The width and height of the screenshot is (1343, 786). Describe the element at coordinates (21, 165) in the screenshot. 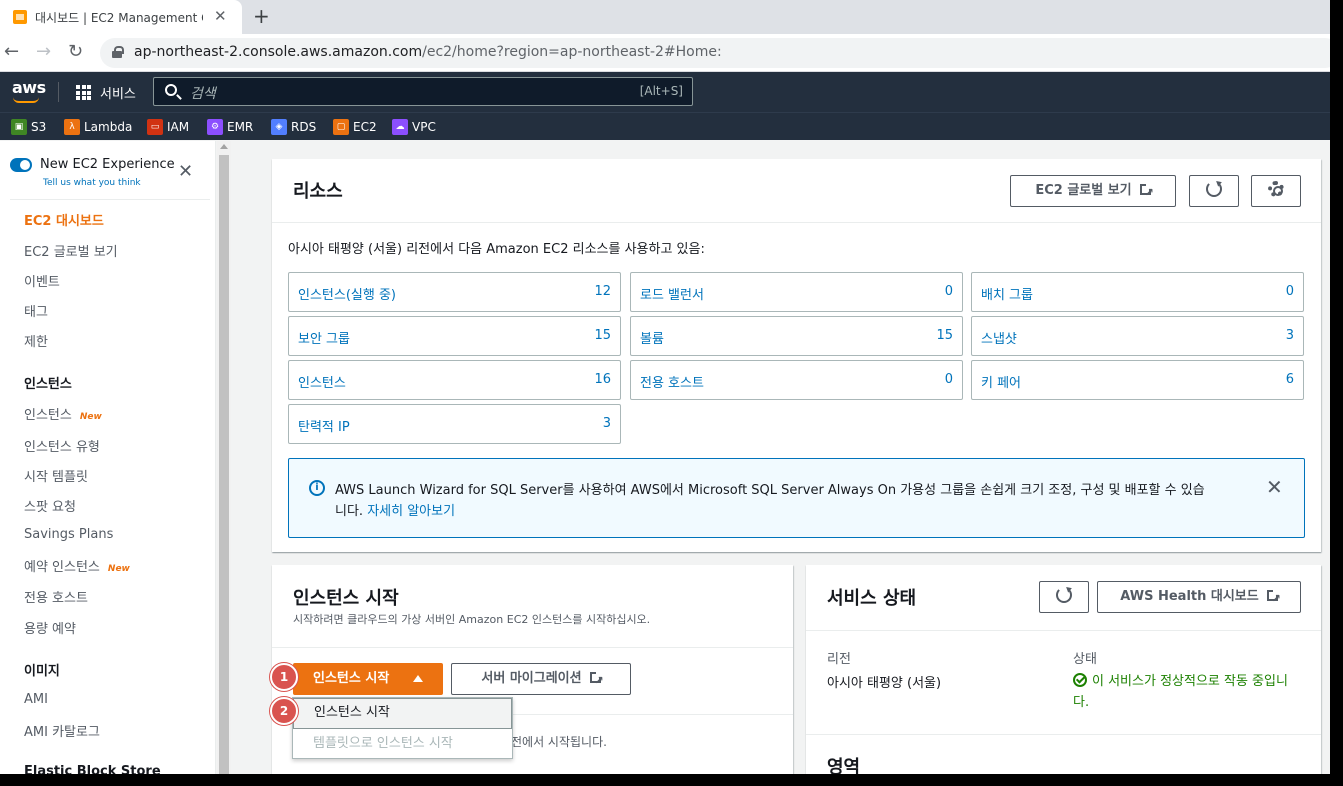

I see `new-experience-toggle` at that location.